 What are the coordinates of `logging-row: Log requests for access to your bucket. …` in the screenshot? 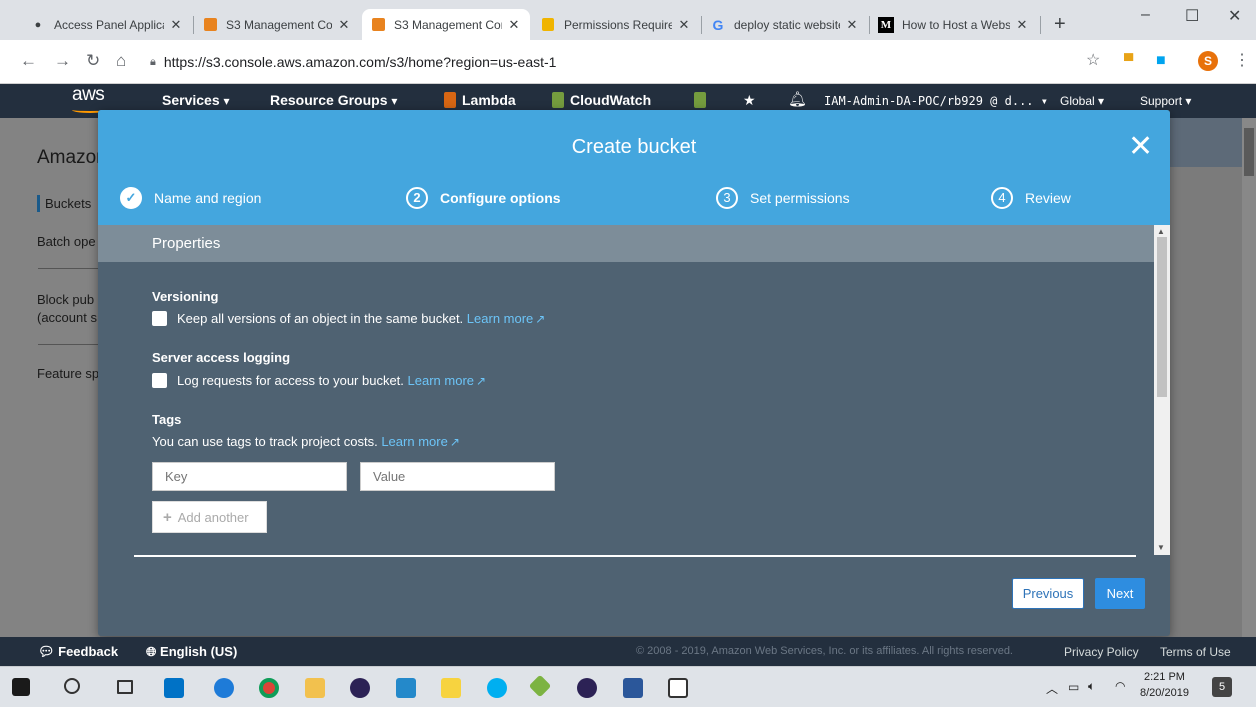 It's located at (319, 380).